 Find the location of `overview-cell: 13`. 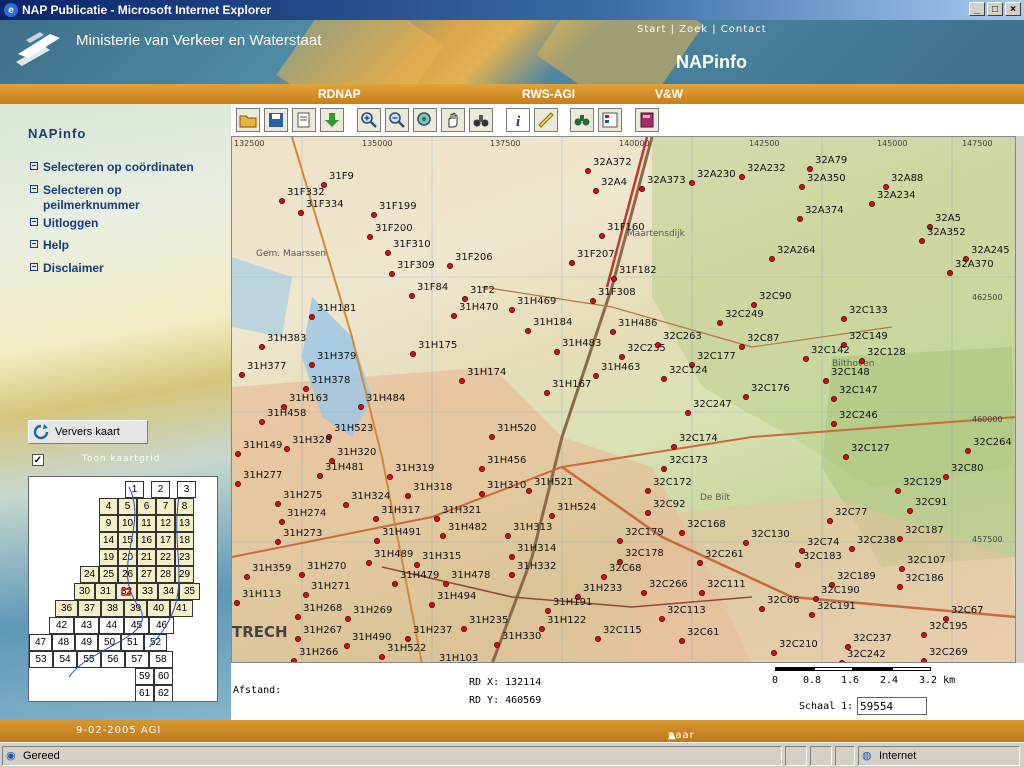

overview-cell: 13 is located at coordinates (184, 523).